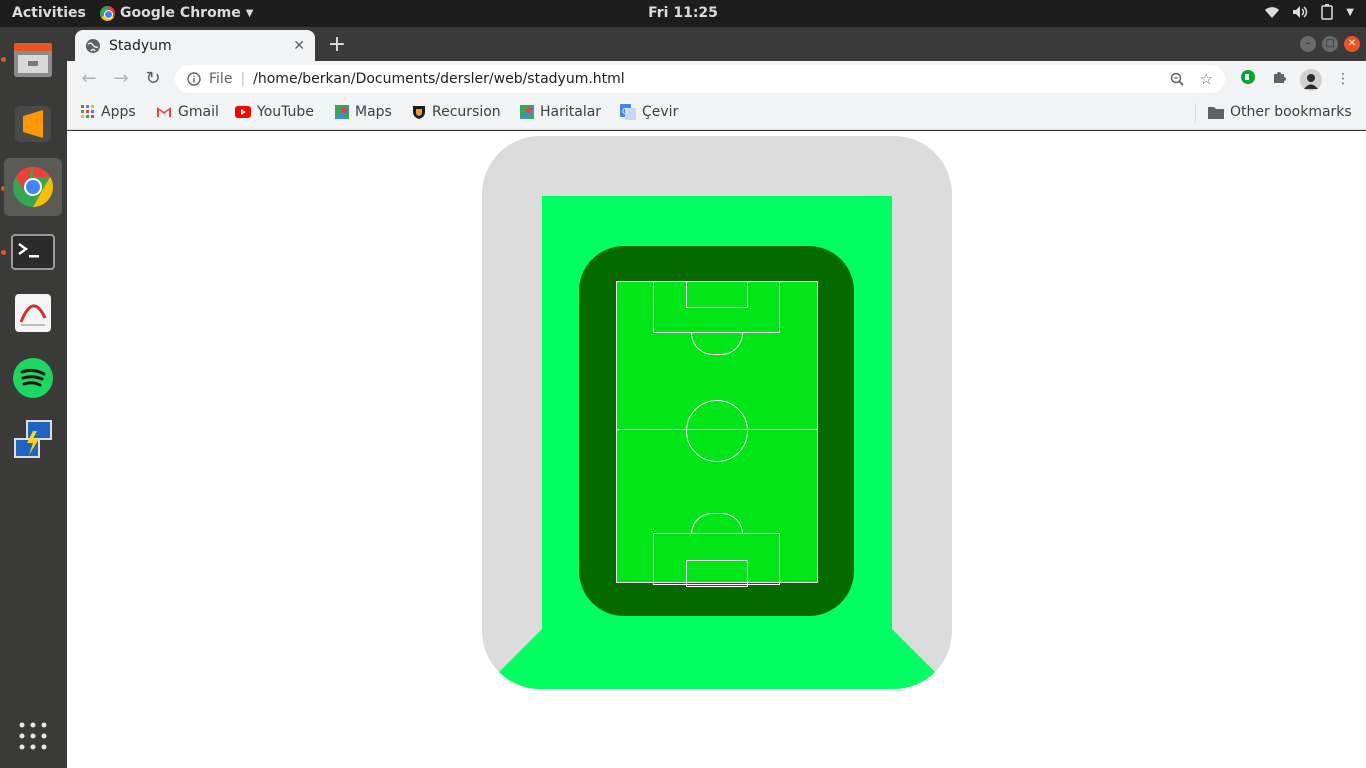  Describe the element at coordinates (1216, 112) in the screenshot. I see `folder-icon` at that location.